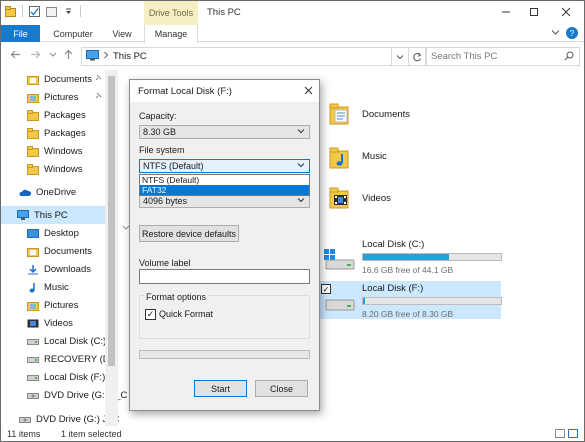 Image resolution: width=585 pixels, height=442 pixels. What do you see at coordinates (555, 33) in the screenshot?
I see `expand-ribbon-icon` at bounding box center [555, 33].